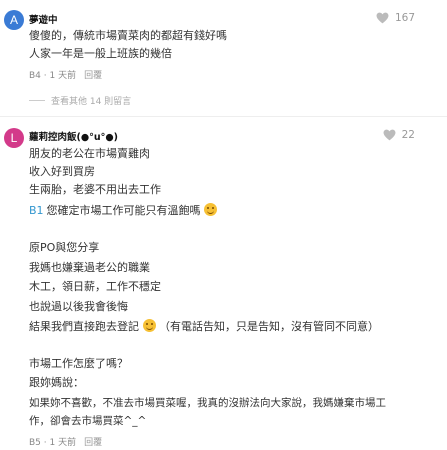 The height and width of the screenshot is (450, 447). What do you see at coordinates (37, 100) in the screenshot?
I see `divider-dash` at bounding box center [37, 100].